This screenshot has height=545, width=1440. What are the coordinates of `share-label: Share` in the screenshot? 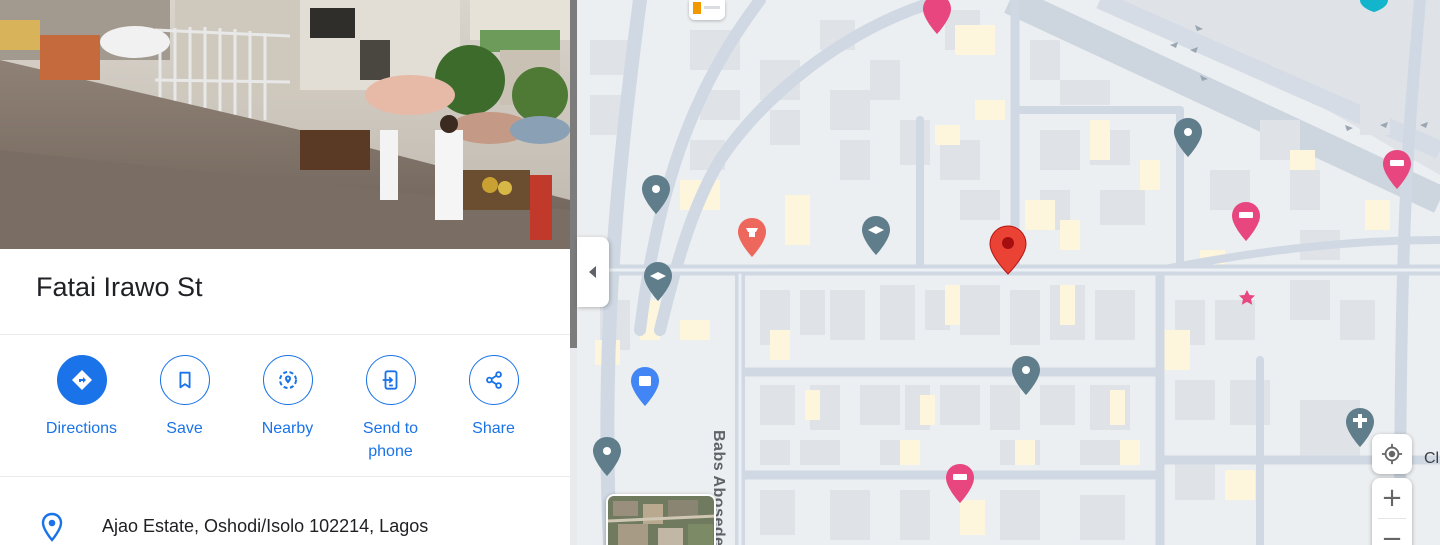 It's located at (493, 428).